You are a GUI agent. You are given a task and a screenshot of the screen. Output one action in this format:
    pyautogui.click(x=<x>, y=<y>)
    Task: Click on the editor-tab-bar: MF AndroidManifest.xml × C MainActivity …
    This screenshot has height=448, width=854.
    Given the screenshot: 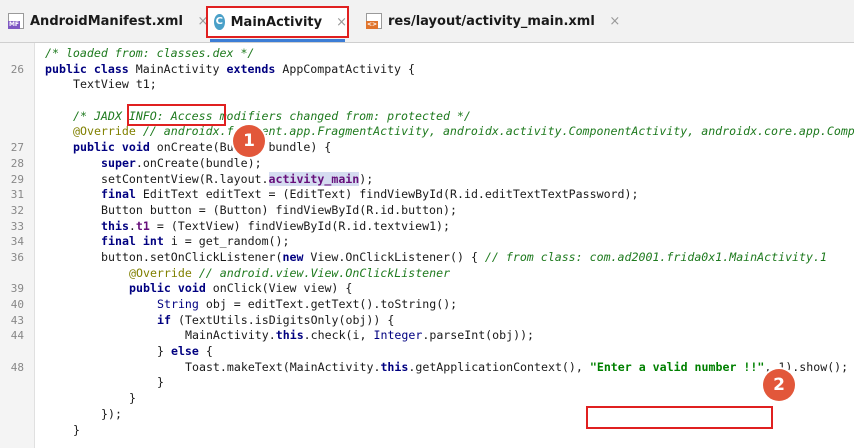 What is the action you would take?
    pyautogui.click(x=427, y=21)
    